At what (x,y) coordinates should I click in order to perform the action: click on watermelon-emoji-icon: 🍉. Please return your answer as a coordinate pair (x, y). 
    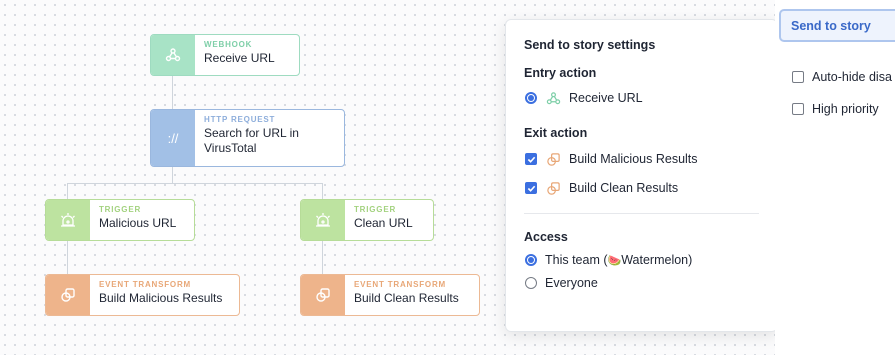
    Looking at the image, I should click on (614, 260).